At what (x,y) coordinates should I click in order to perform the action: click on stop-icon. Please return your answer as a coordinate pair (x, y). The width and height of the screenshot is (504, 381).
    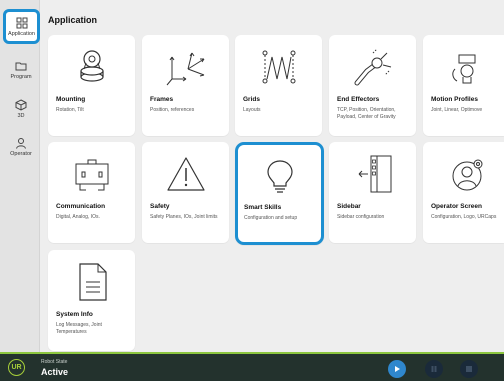
    Looking at the image, I should click on (469, 369).